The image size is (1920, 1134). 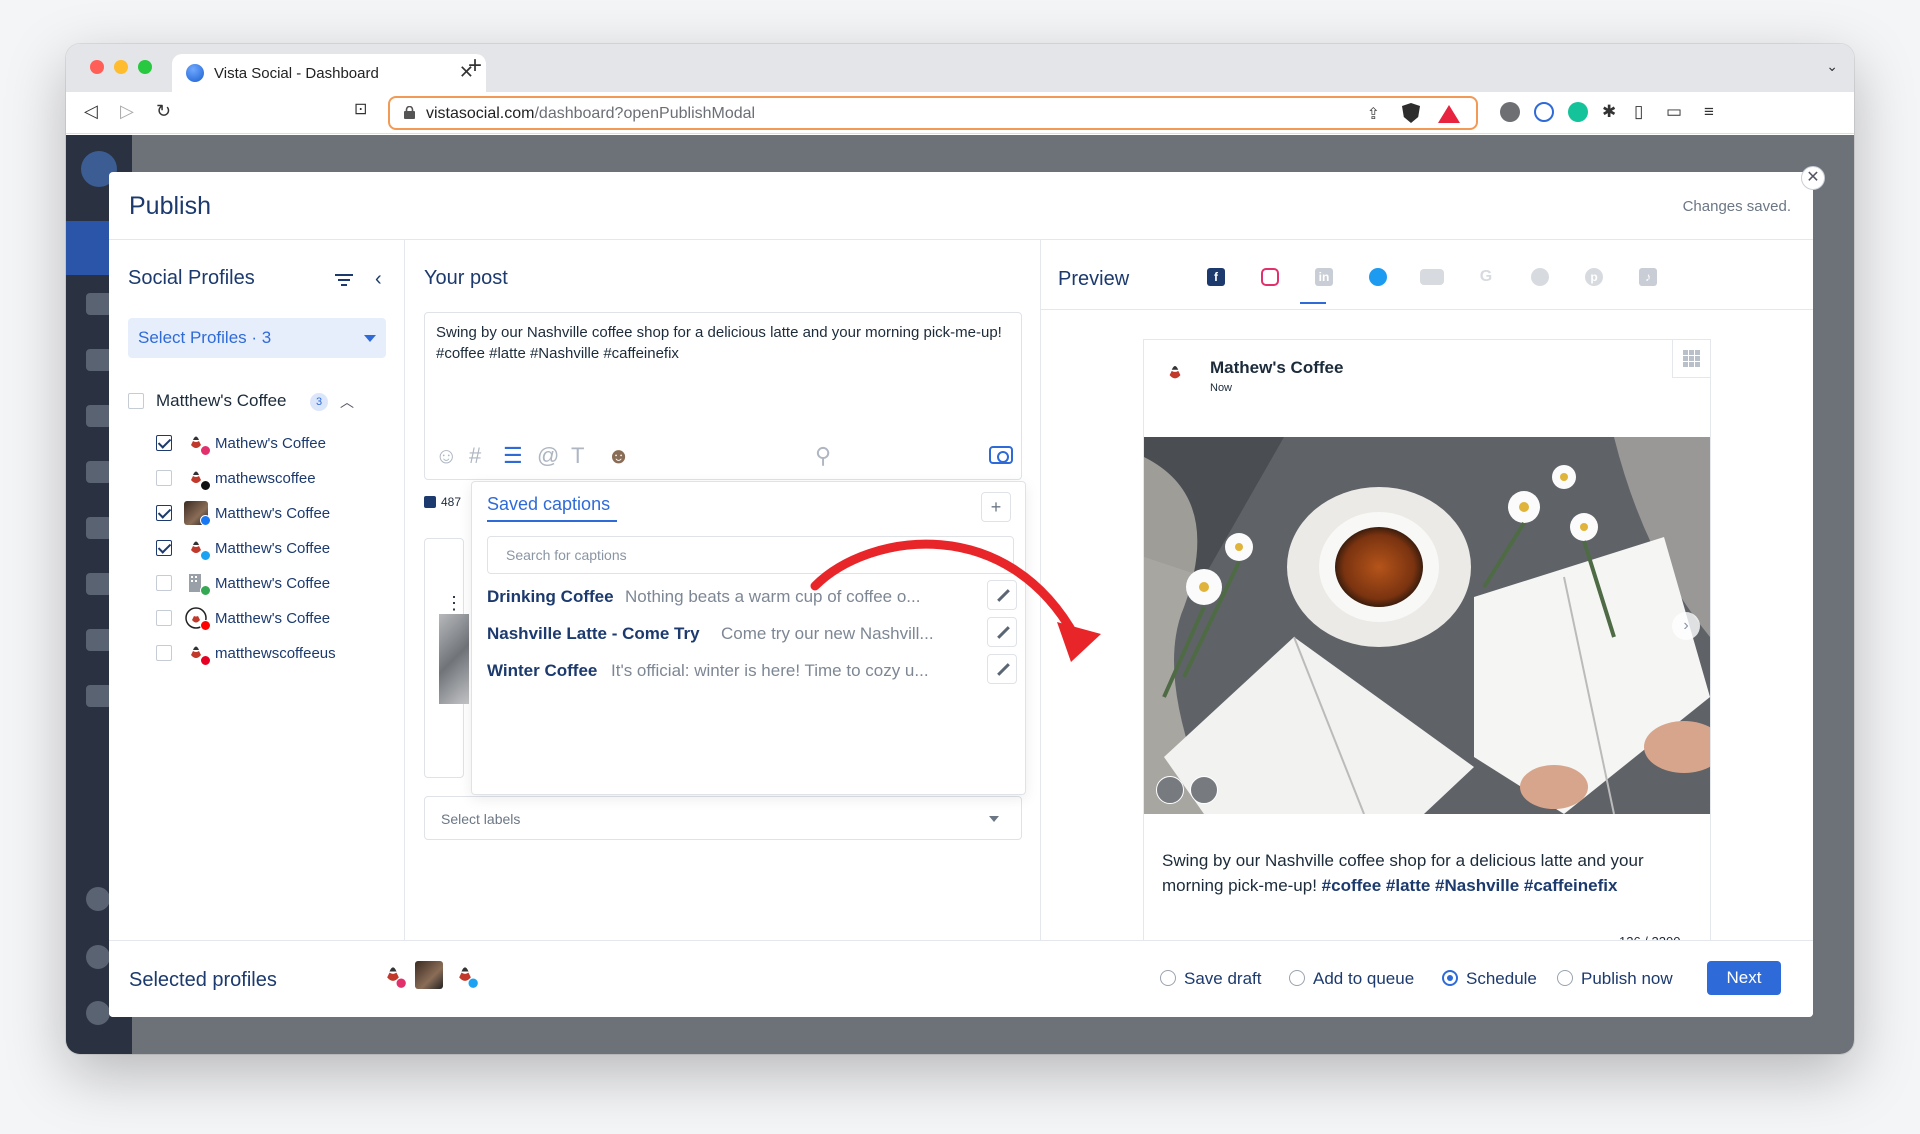 What do you see at coordinates (960, 68) in the screenshot?
I see `tab-bar: Vista Social - Dashboard ✕ + ⌄` at bounding box center [960, 68].